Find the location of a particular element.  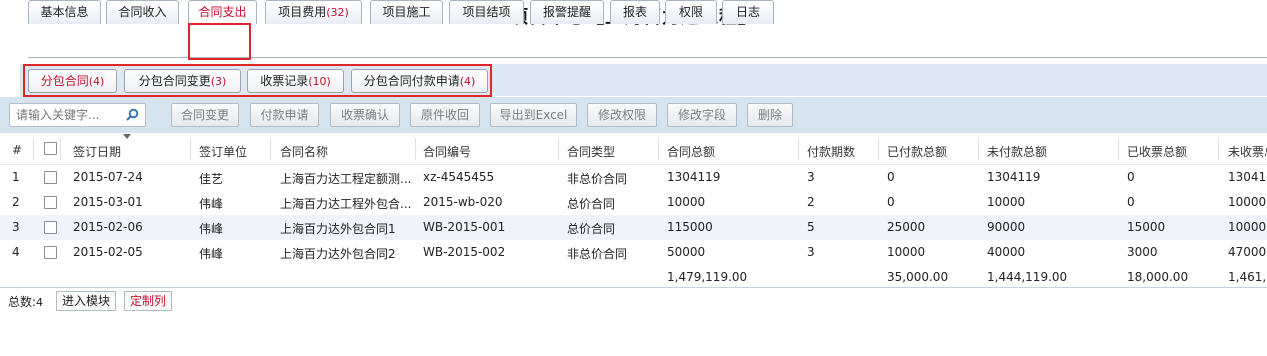

cell-sign-unit: 伟峰 is located at coordinates (211, 204).